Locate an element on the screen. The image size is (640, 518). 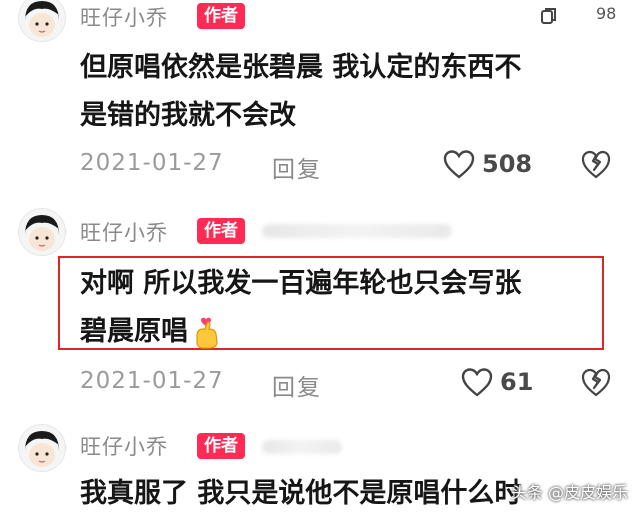
comment-line: 对啊 所以我发一百遍年轮也只会写张 is located at coordinates (301, 283).